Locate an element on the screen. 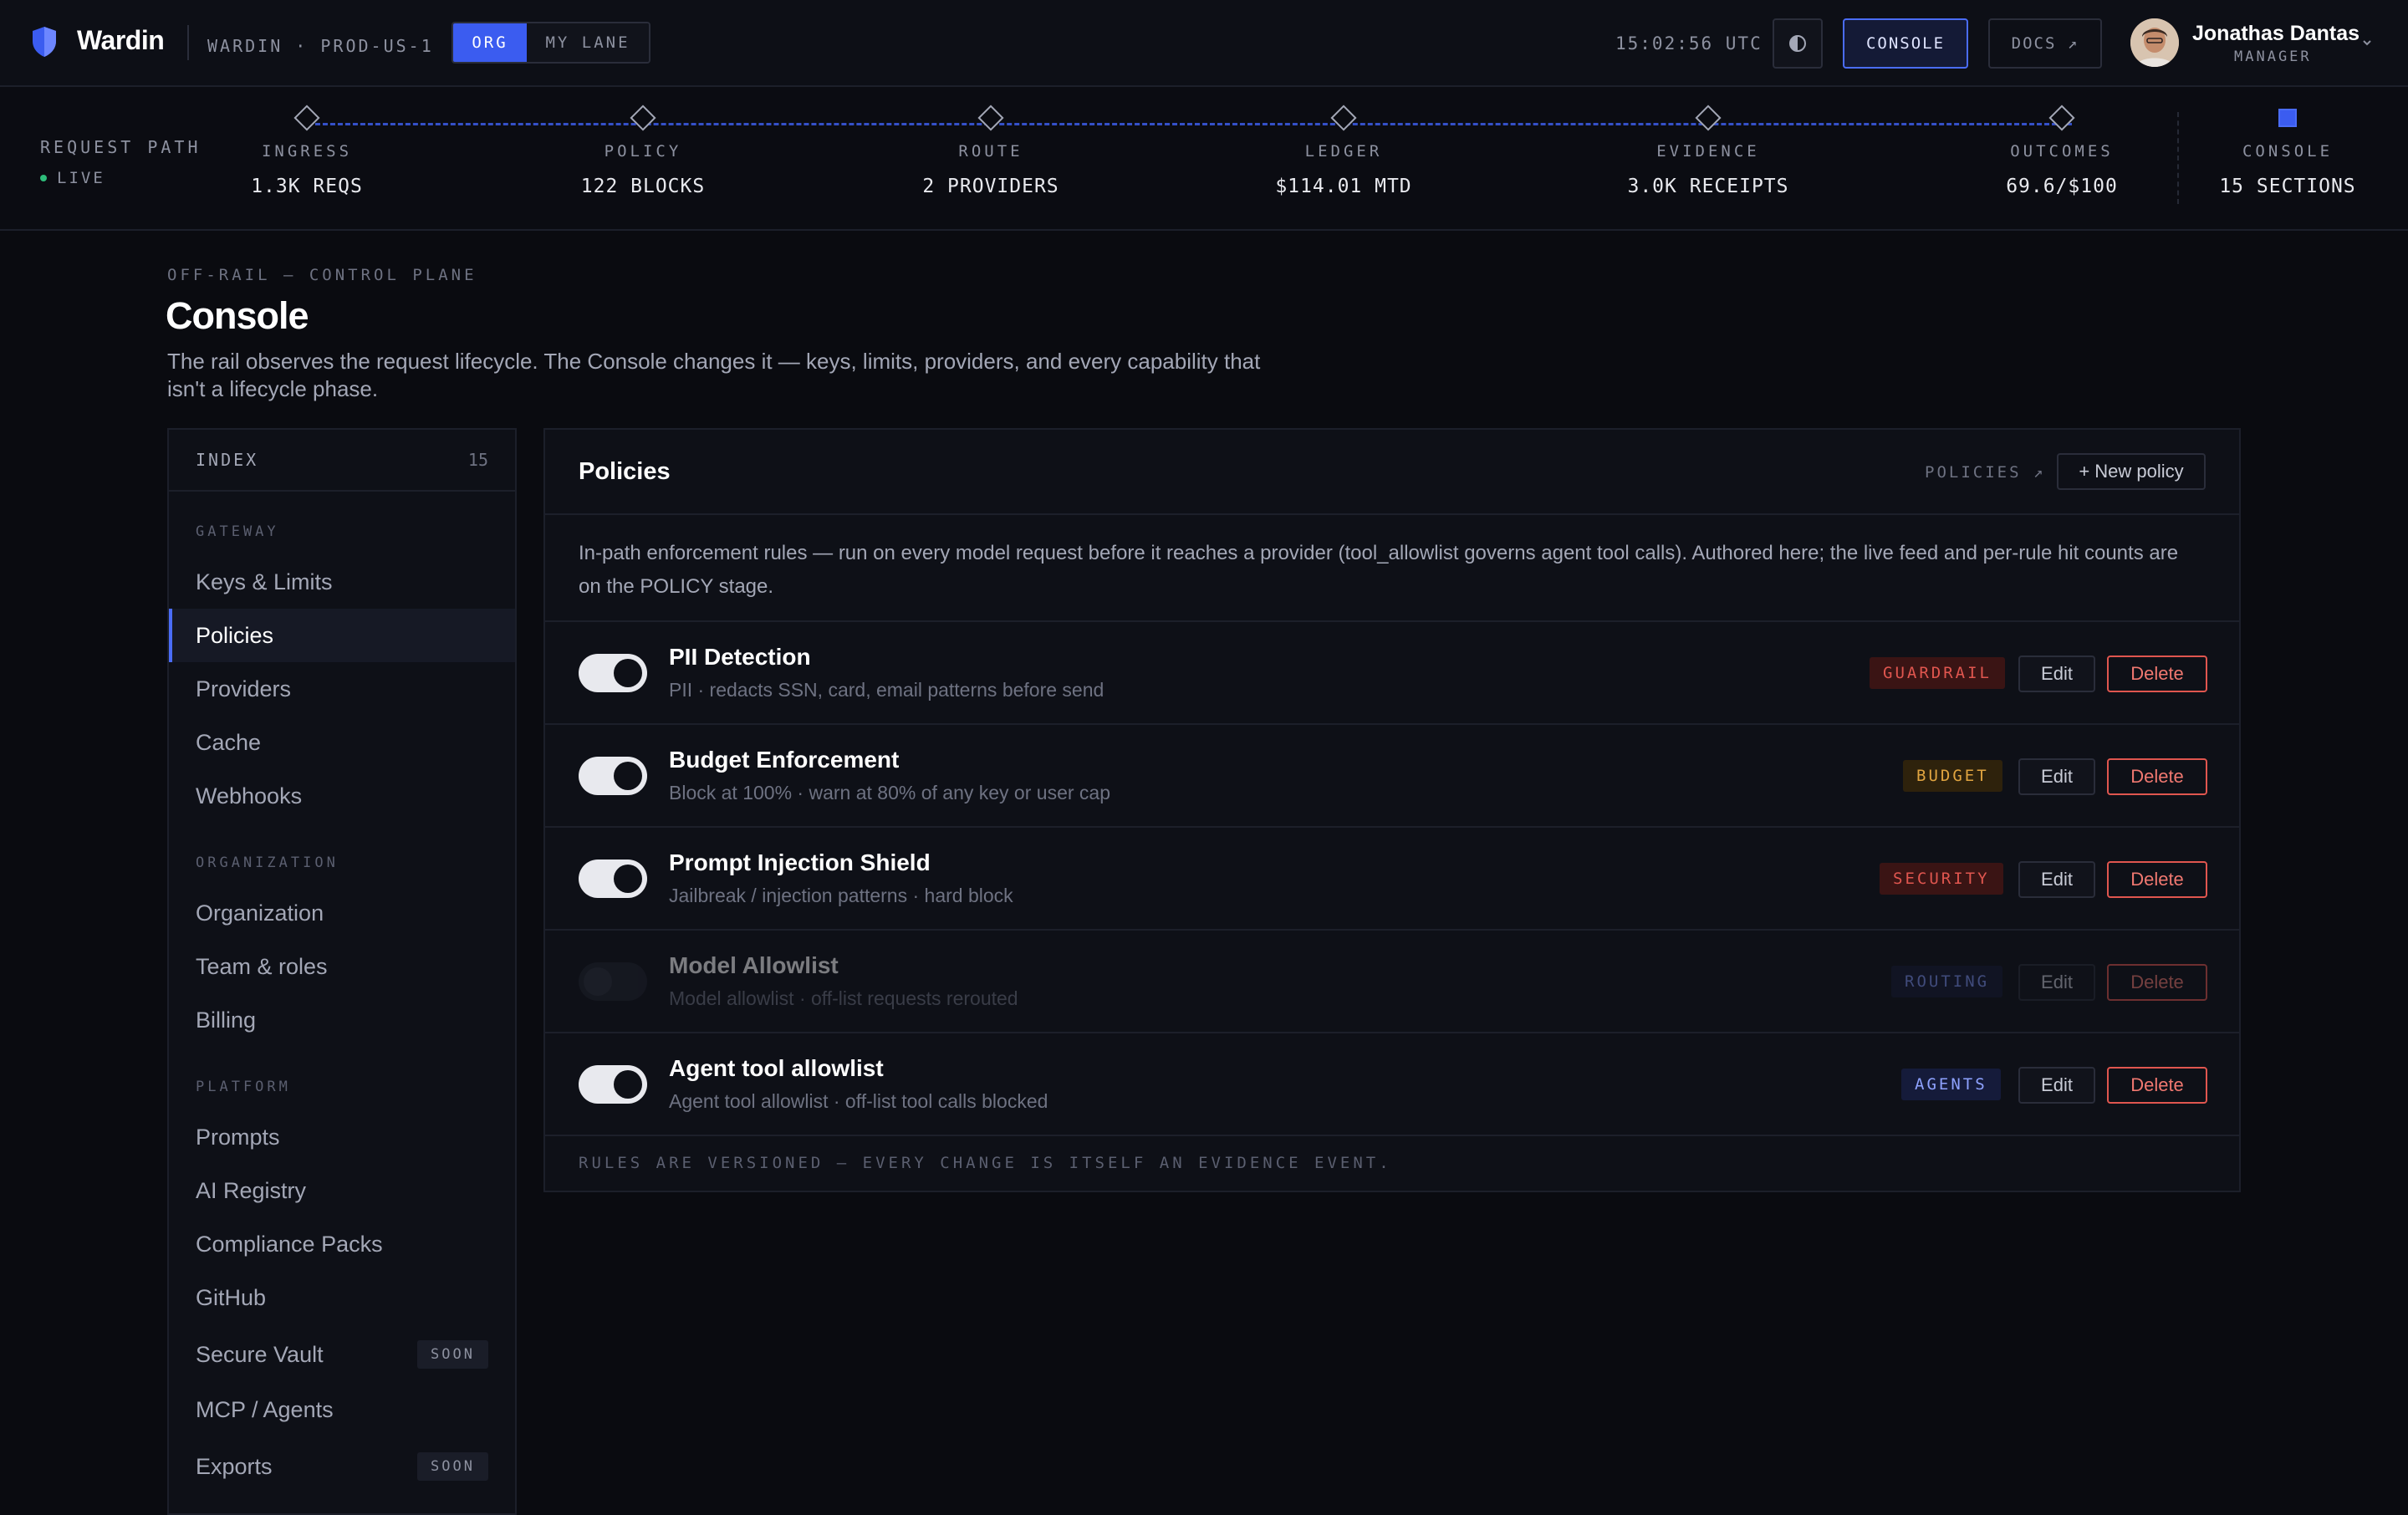  scope-option-org: ORG is located at coordinates (490, 42).